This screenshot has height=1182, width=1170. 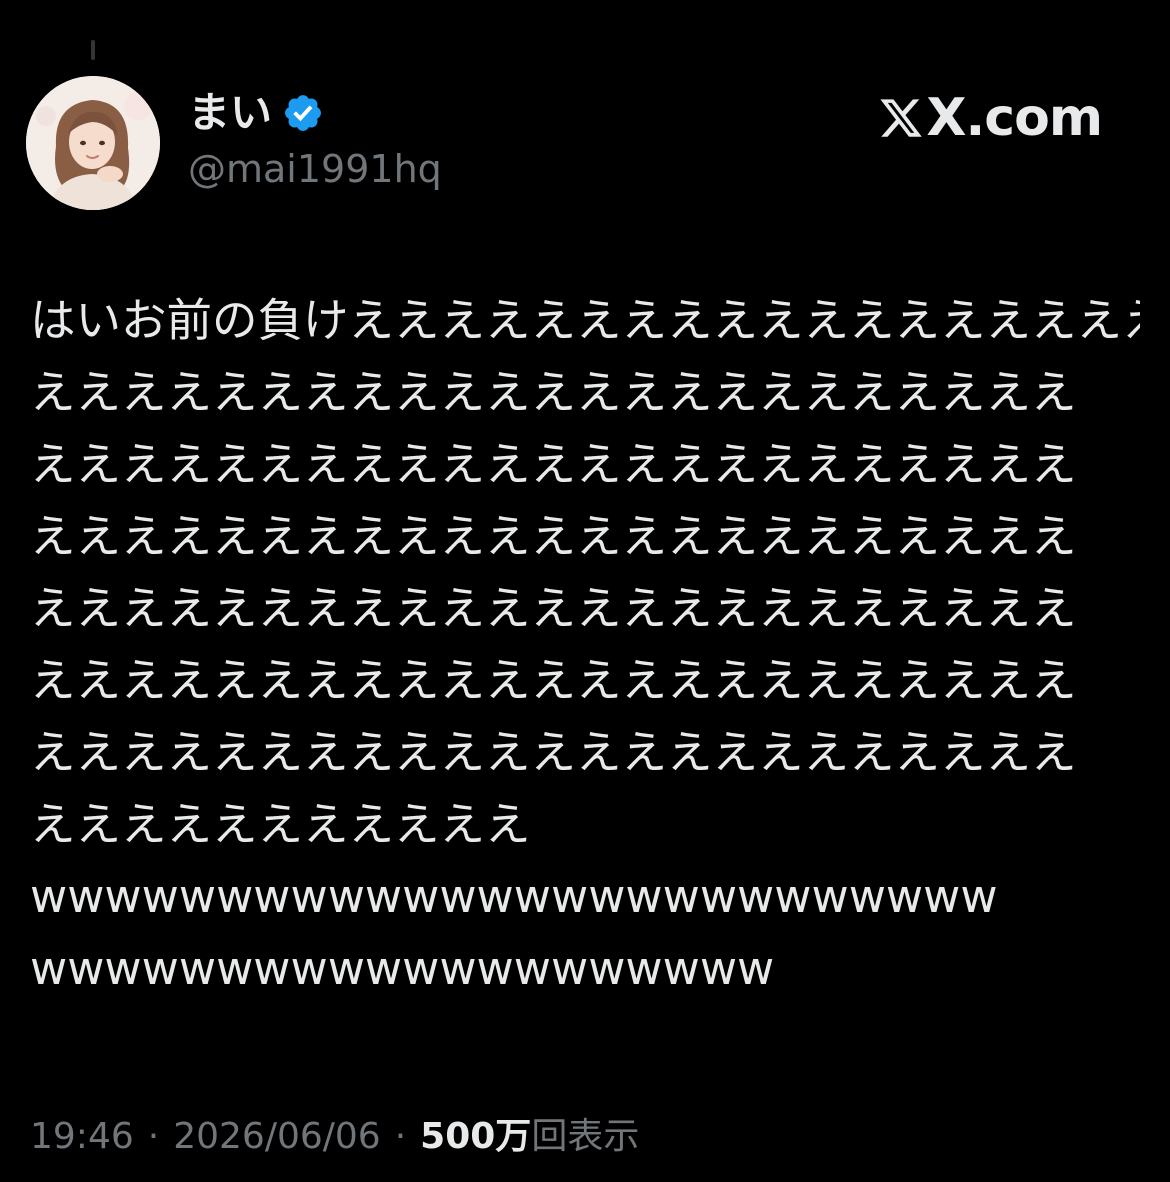 What do you see at coordinates (514, 896) in the screenshot?
I see `tweet-text-line: wwwwwwwwwwwwwwwwwwwwwwwwww` at bounding box center [514, 896].